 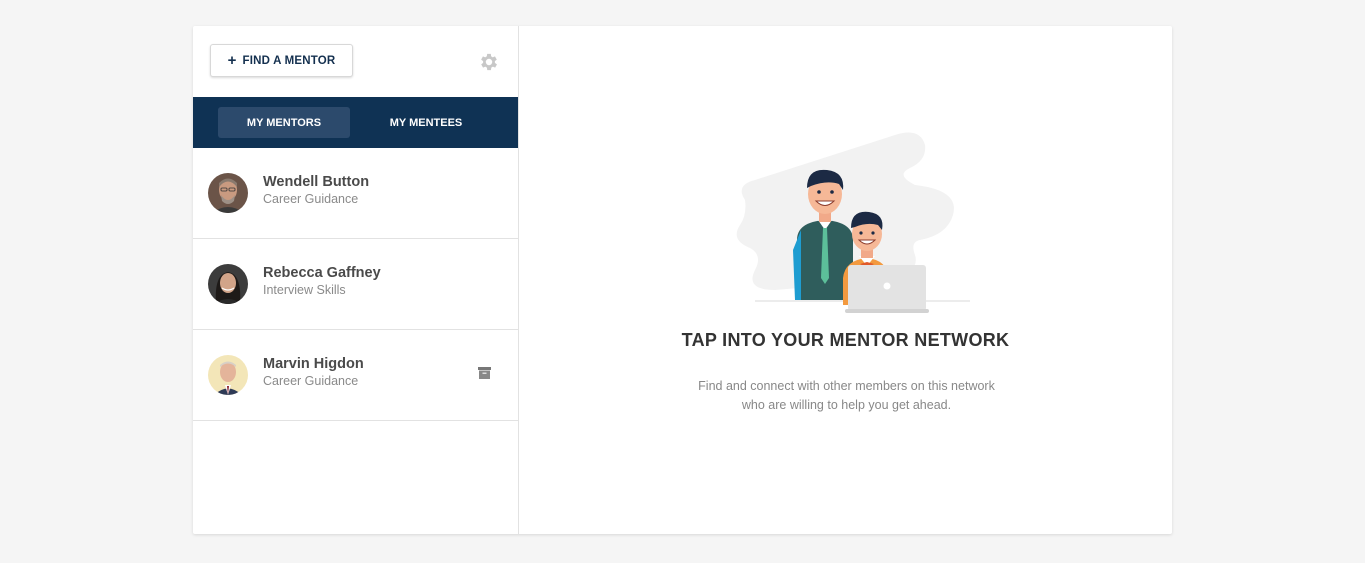 I want to click on empty-state-headline: TAP INTO YOUR MENTOR NETWORK, so click(x=845, y=340).